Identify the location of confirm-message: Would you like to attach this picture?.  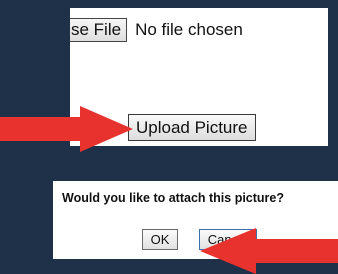
(173, 198).